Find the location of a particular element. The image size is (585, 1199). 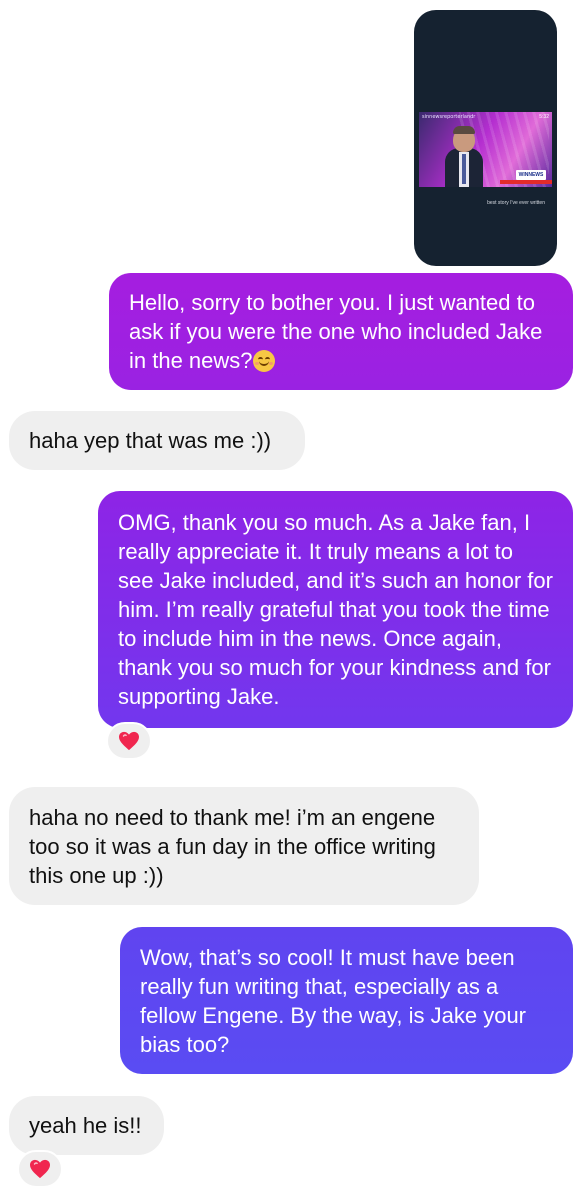

thumbnail-time: 5:32 is located at coordinates (544, 117).